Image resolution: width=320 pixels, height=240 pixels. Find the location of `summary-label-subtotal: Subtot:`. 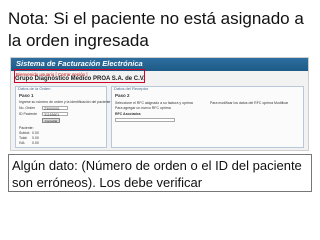

summary-label-subtotal: Subtot: is located at coordinates (25, 133).